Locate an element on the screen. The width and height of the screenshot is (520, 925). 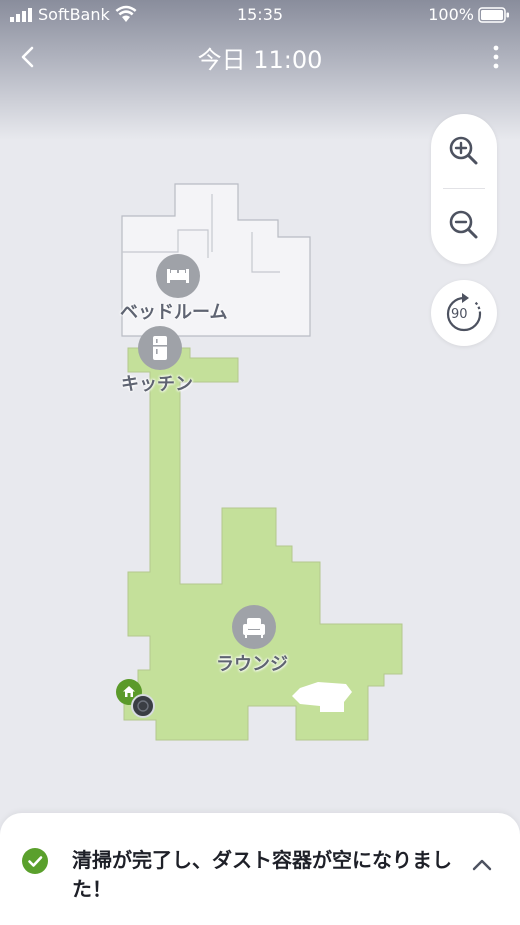
check-circle-icon is located at coordinates (35, 861).